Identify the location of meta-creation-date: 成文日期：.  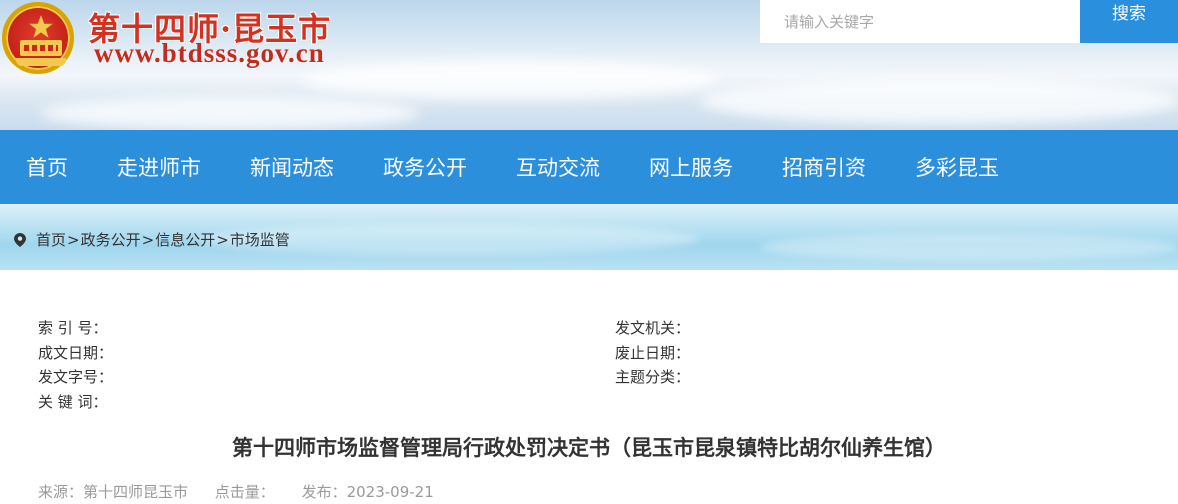
(76, 352).